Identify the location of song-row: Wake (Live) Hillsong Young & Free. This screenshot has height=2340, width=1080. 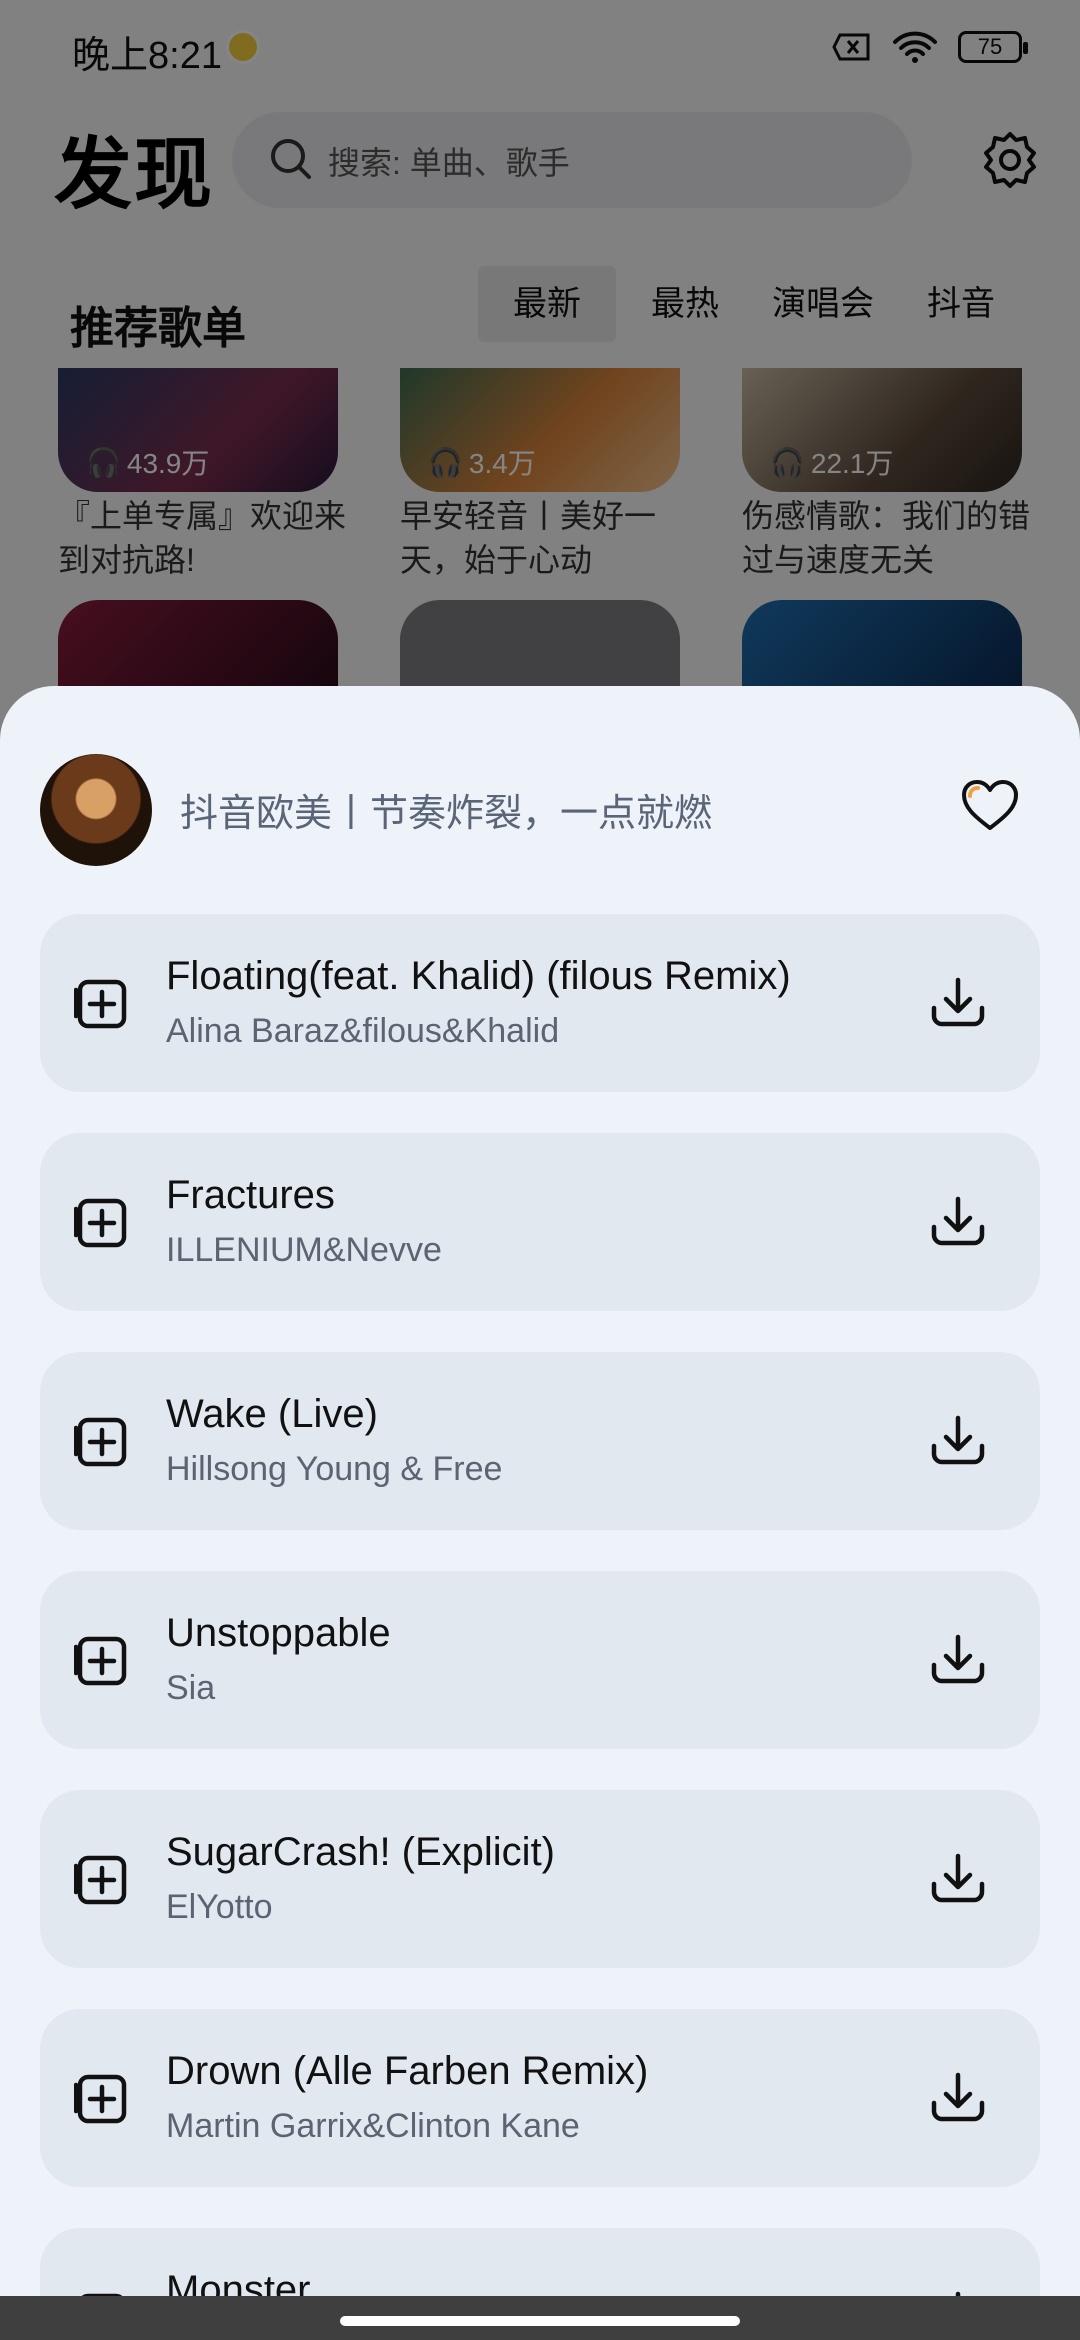
(540, 1441).